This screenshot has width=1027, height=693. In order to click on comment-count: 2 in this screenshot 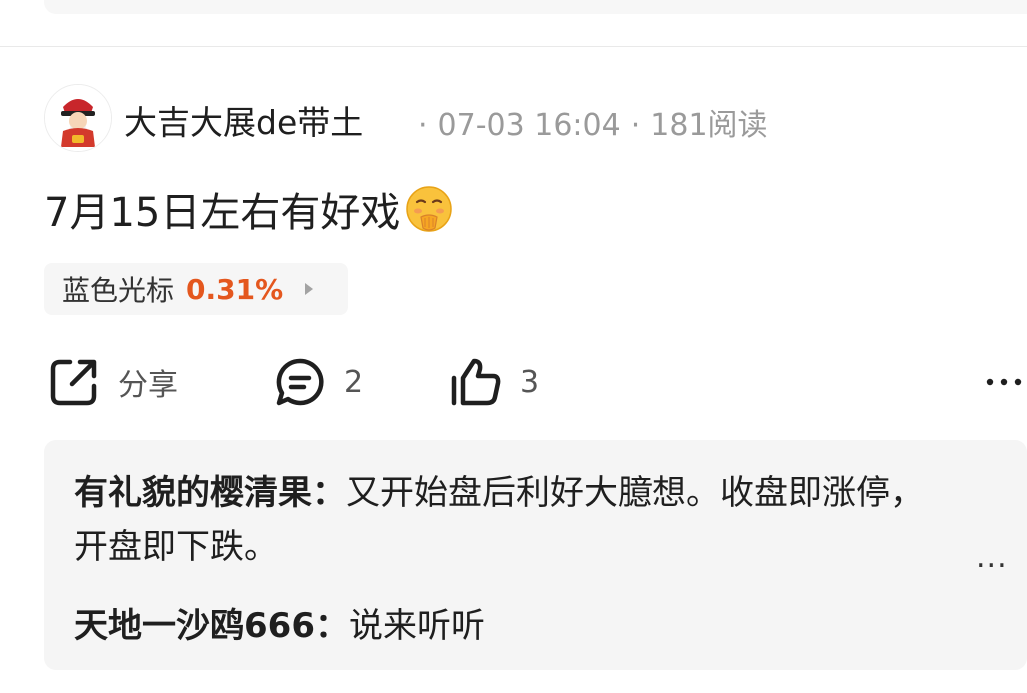, I will do `click(354, 382)`.